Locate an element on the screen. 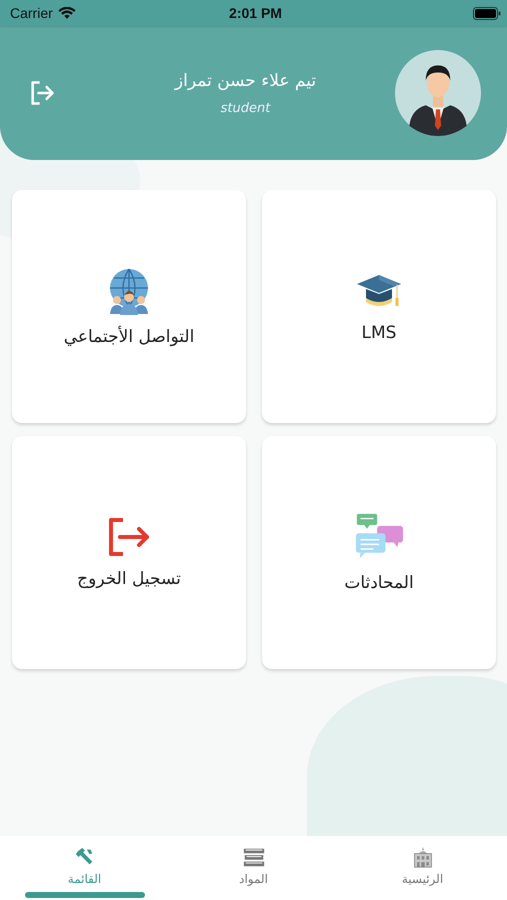  clock: 2:01 PM is located at coordinates (255, 13).